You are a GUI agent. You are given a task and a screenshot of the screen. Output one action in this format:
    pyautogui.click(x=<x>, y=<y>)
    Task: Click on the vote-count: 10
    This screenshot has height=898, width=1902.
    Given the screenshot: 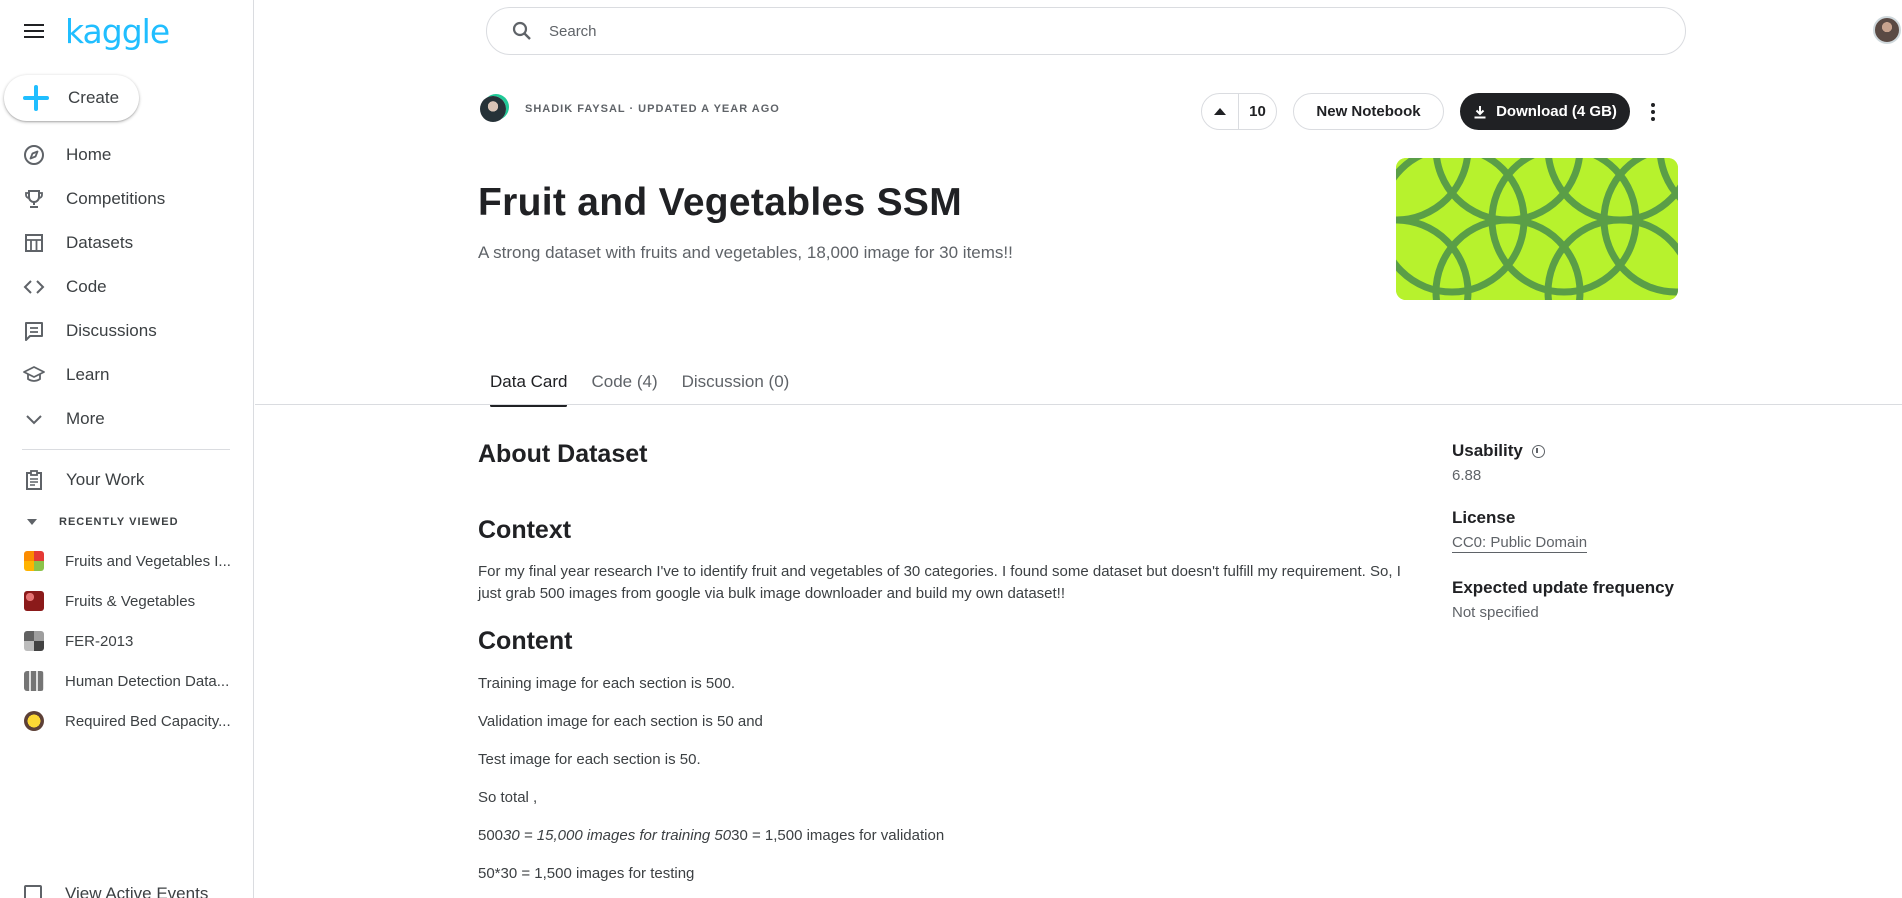 What is the action you would take?
    pyautogui.click(x=1257, y=111)
    